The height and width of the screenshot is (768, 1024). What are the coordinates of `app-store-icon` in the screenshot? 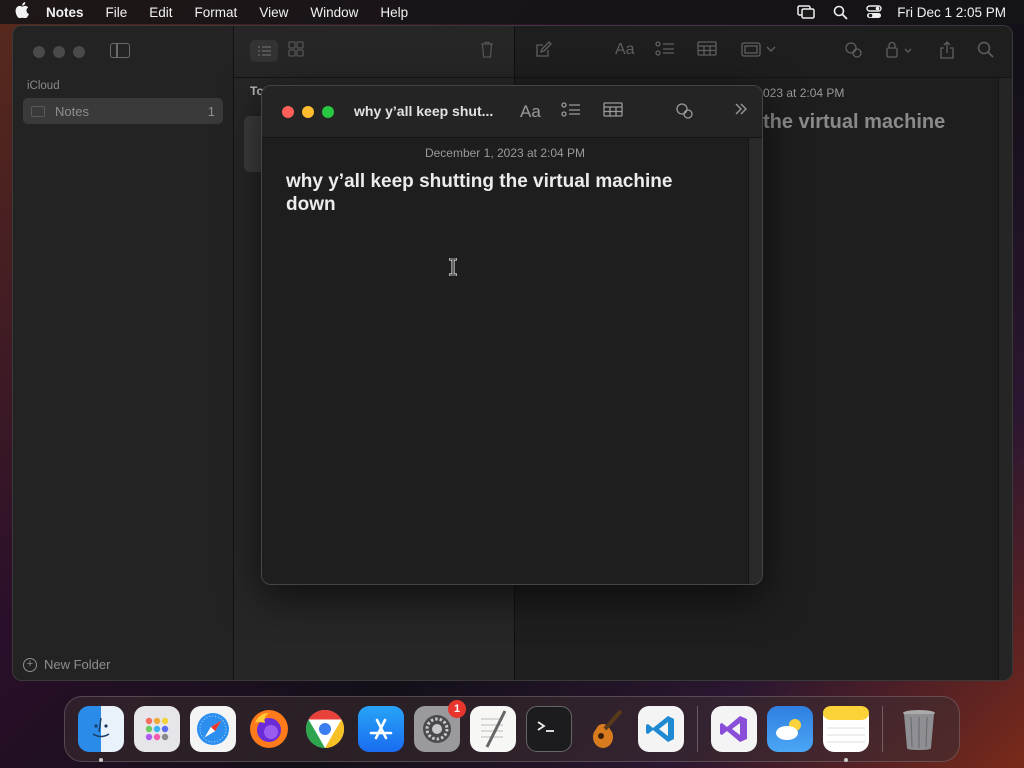 It's located at (381, 729).